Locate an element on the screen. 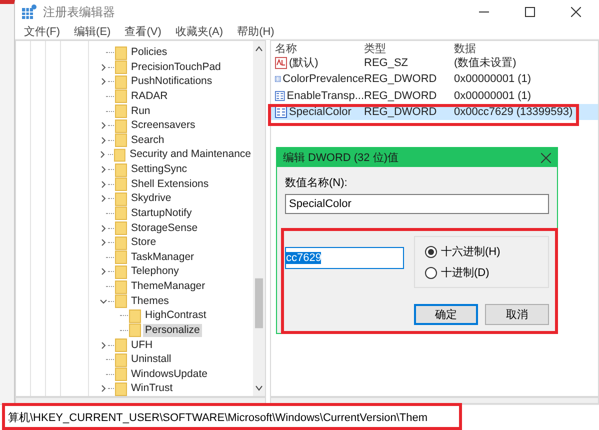  value-name: SpecialColor is located at coordinates (320, 112).